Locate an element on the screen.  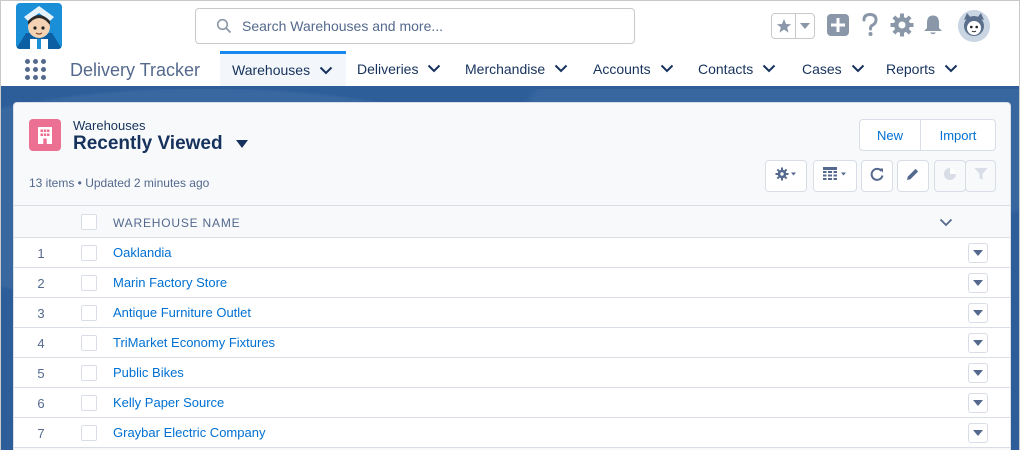
caret-down-icon is located at coordinates (241, 144).